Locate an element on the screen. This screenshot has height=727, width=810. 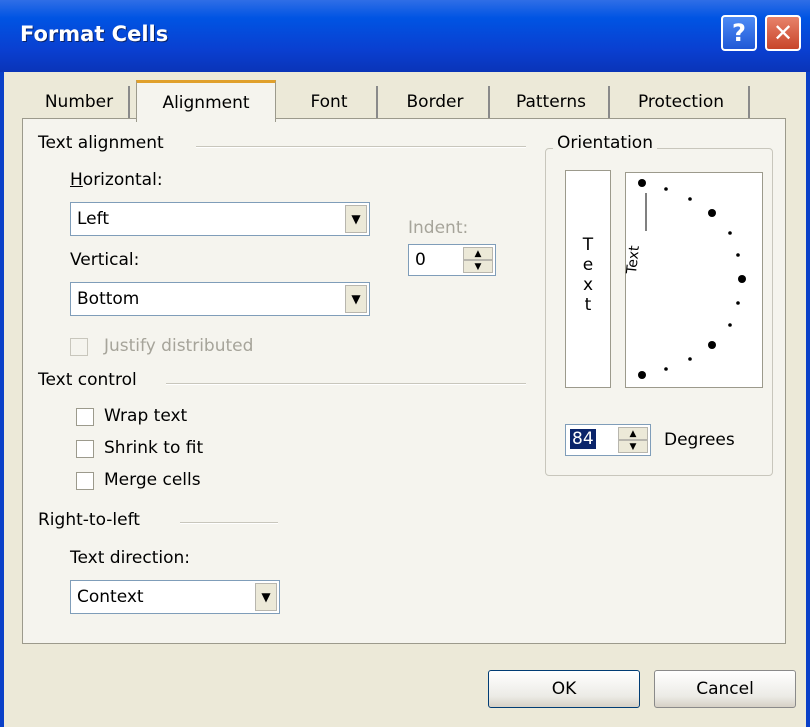
text-alignment-group-label: Text alignment is located at coordinates (101, 143).